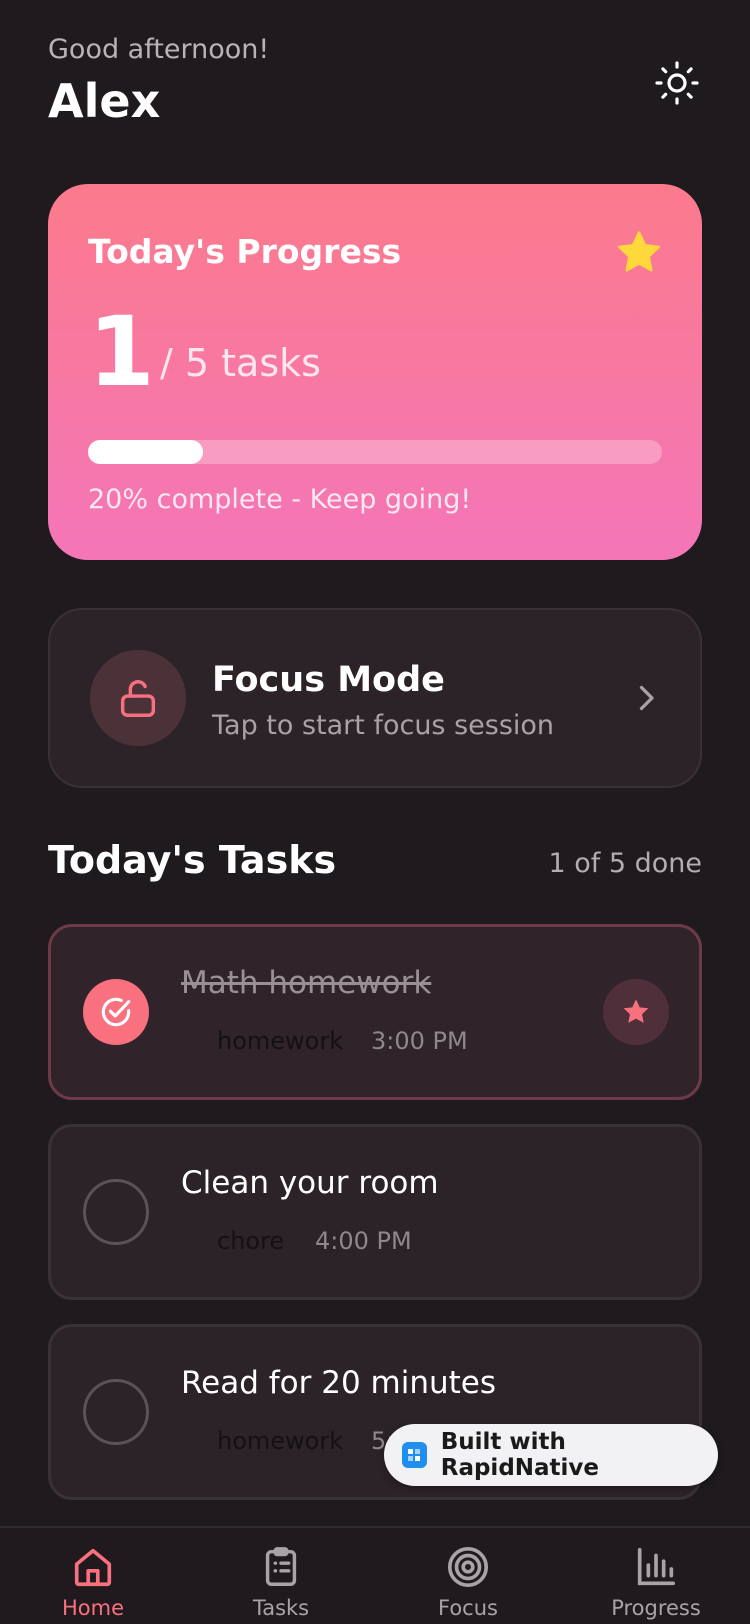  Describe the element at coordinates (656, 1566) in the screenshot. I see `bar-chart-icon` at that location.